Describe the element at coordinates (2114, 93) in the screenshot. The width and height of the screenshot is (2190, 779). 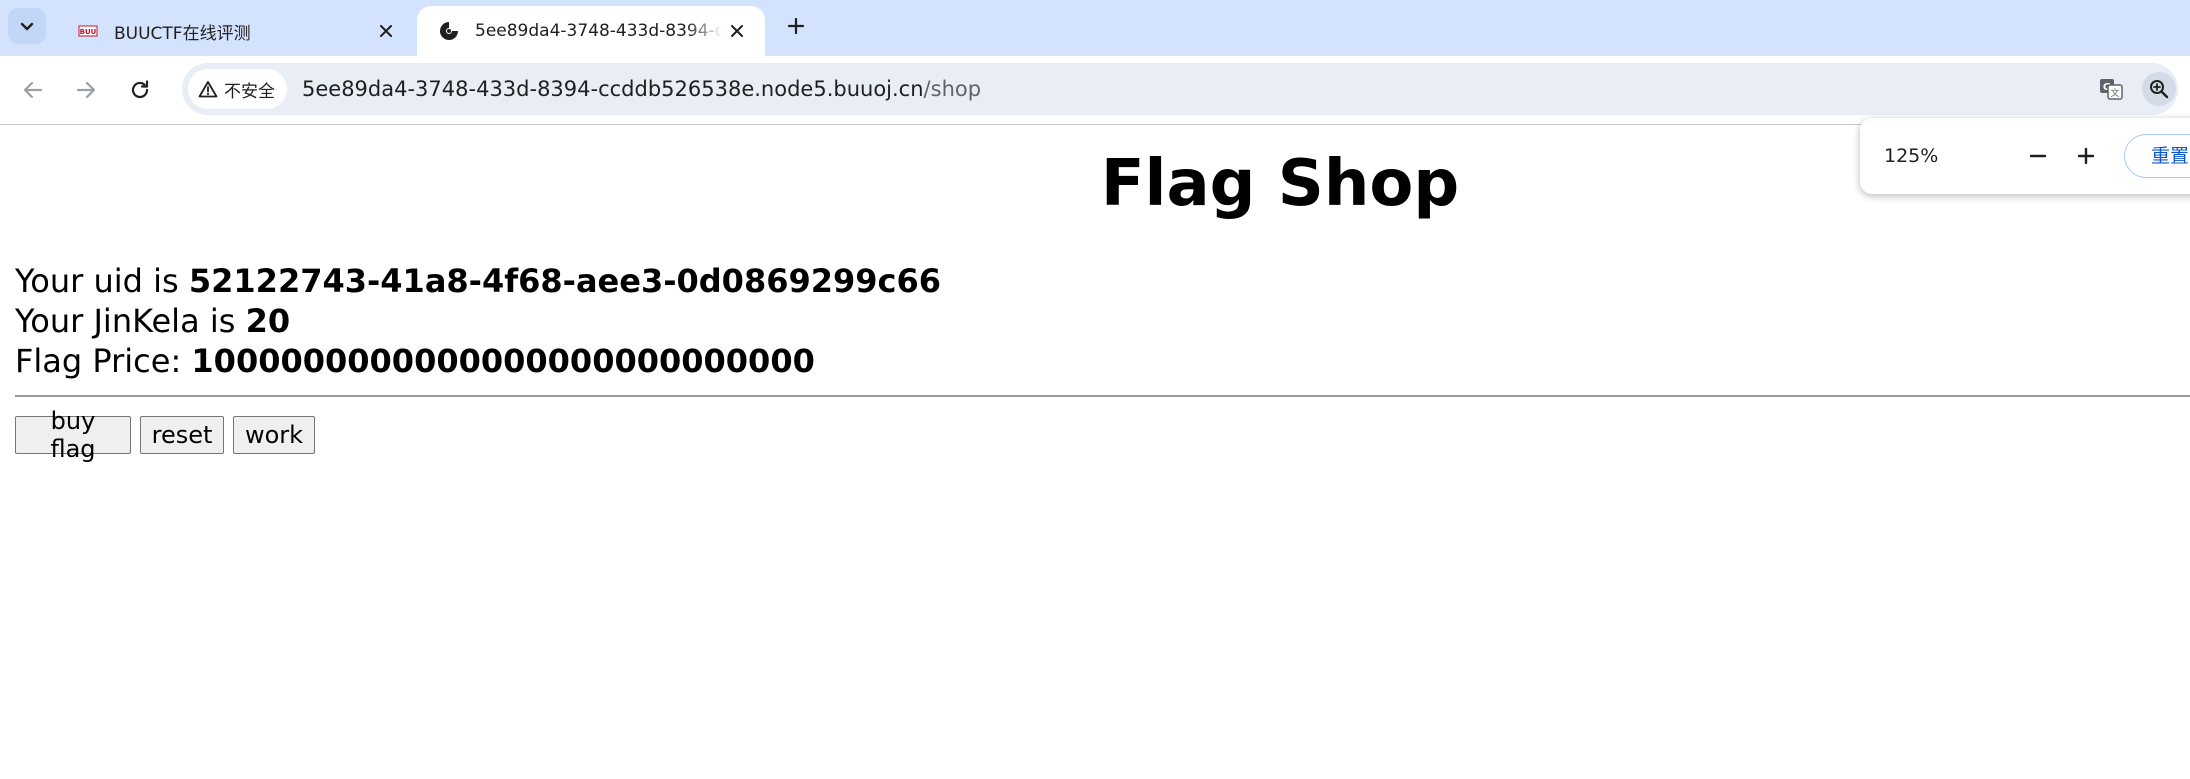
I see `svg-text: 文` at that location.